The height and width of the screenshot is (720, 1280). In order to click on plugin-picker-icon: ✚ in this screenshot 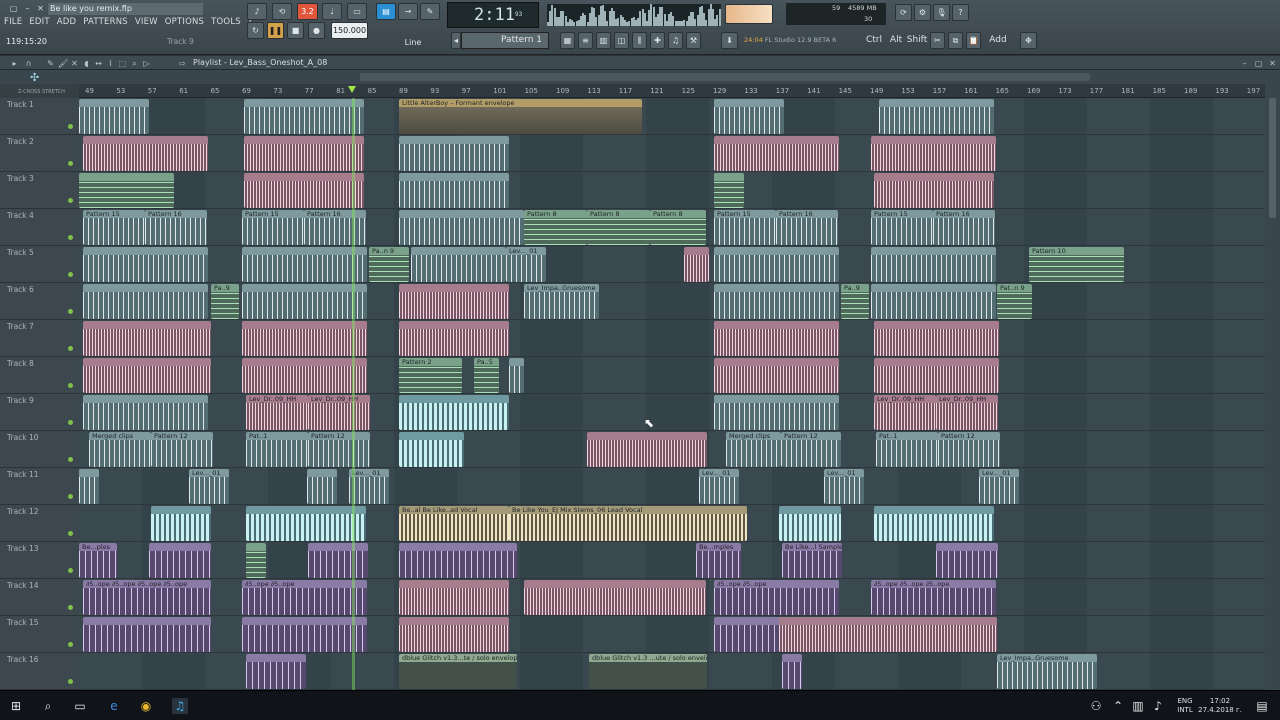, I will do `click(657, 40)`.